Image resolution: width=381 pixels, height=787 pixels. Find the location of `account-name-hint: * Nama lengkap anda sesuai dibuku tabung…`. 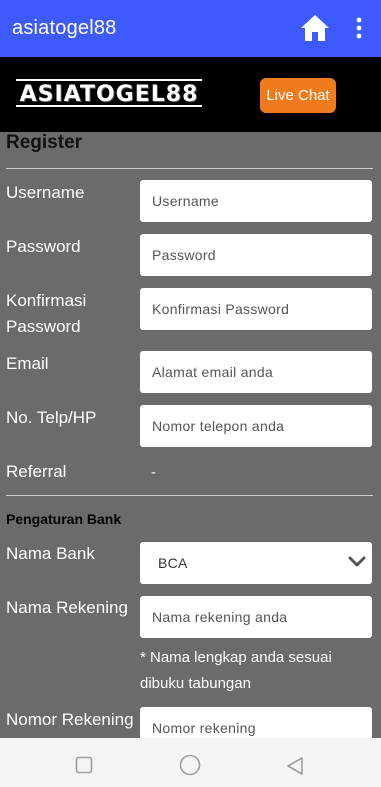

account-name-hint: * Nama lengkap anda sesuai dibuku tabung… is located at coordinates (236, 670).